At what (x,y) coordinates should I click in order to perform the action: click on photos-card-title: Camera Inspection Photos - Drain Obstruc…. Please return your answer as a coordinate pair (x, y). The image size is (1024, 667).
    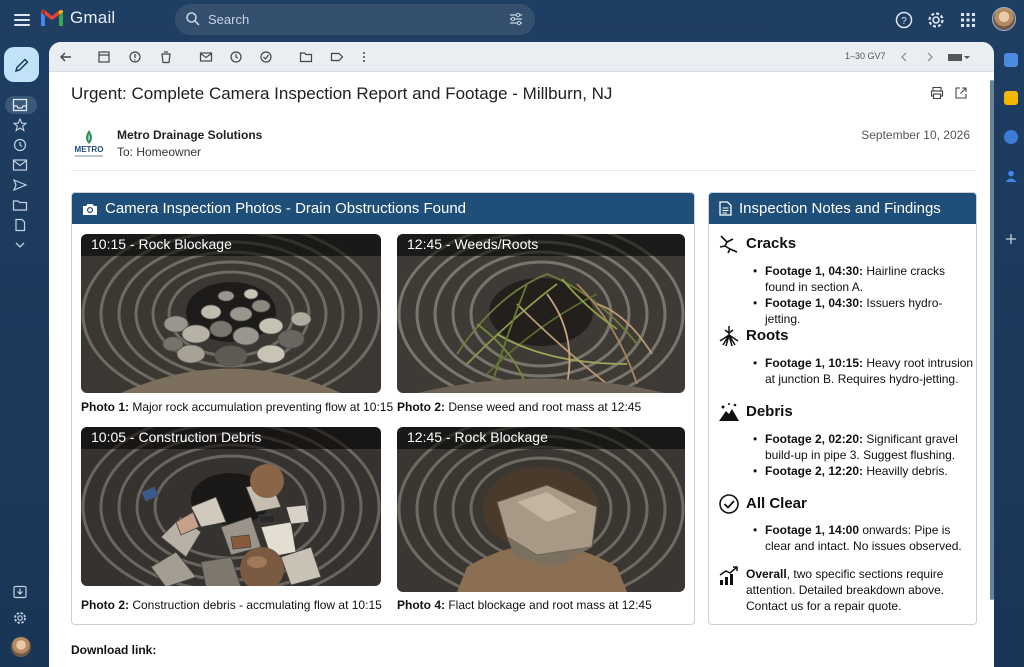
    Looking at the image, I should click on (286, 208).